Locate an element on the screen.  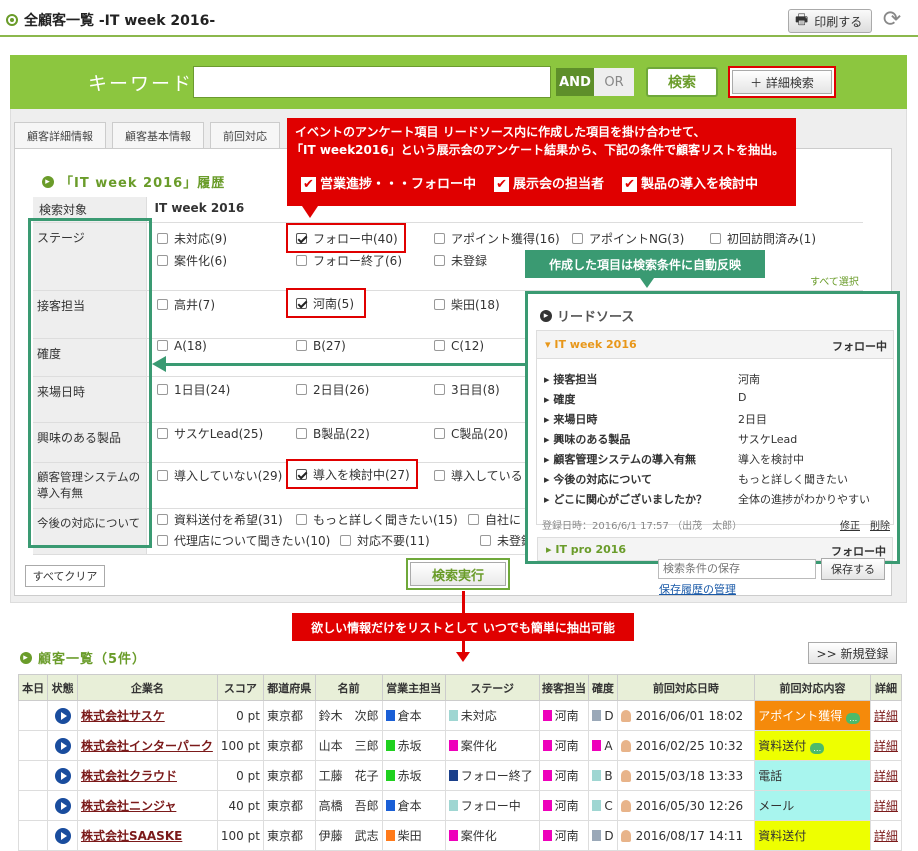
option-stage-appoint: アポイント獲得(16) is located at coordinates (497, 238).